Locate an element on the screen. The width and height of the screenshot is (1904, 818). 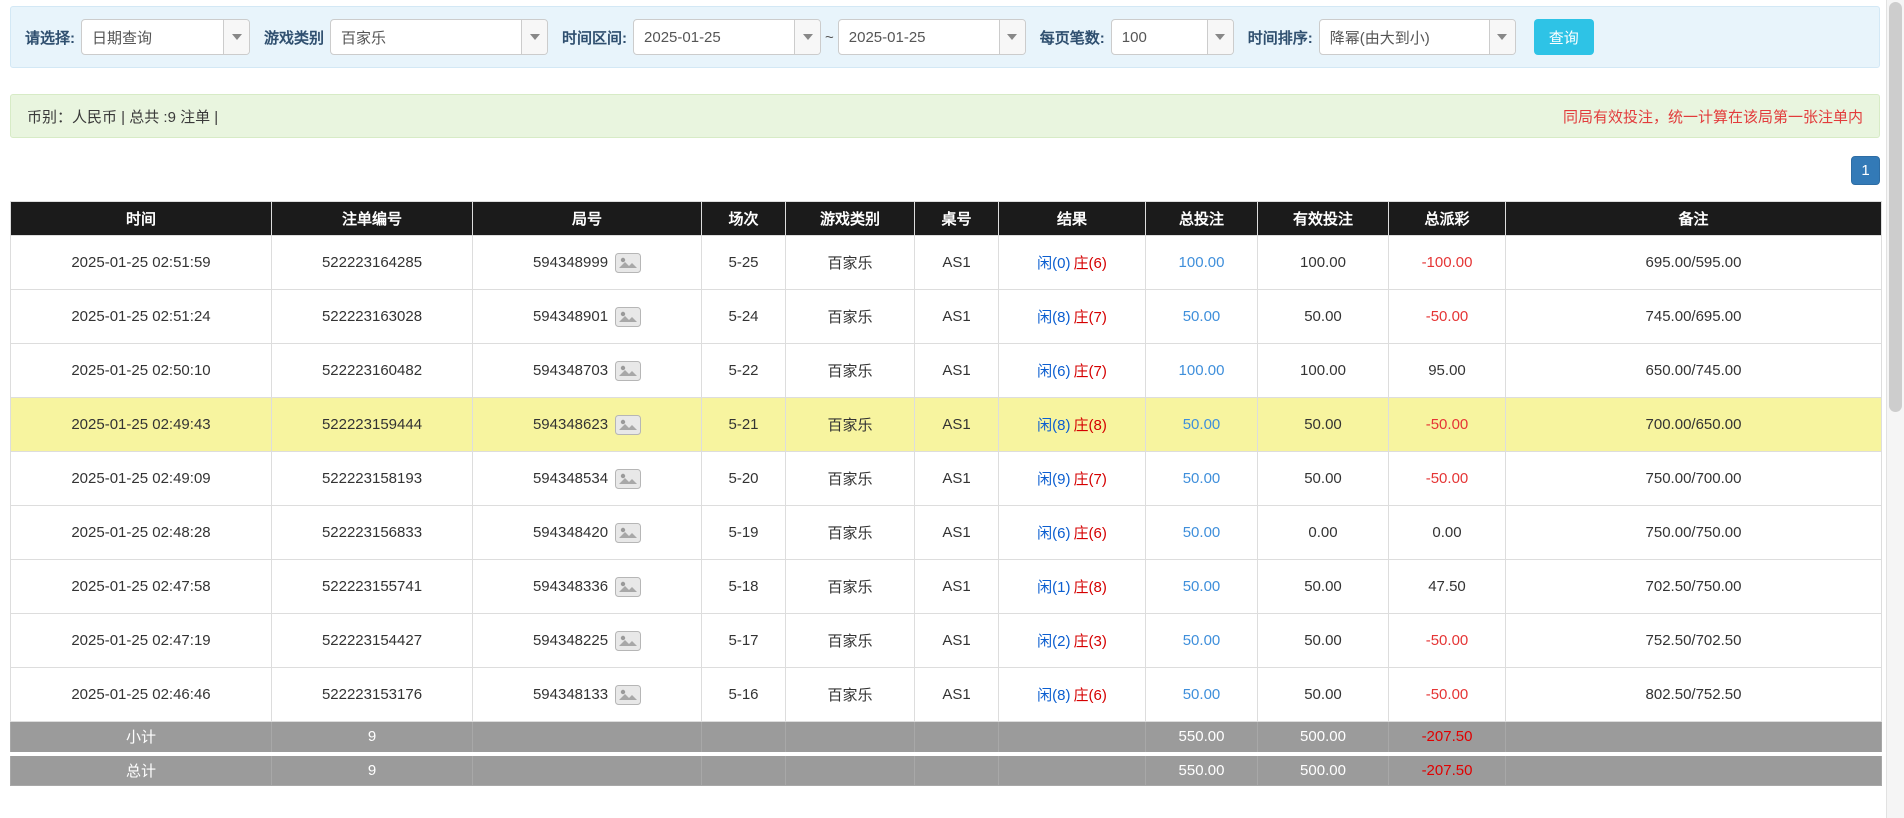
result-banker: 庄(3) is located at coordinates (1090, 641).